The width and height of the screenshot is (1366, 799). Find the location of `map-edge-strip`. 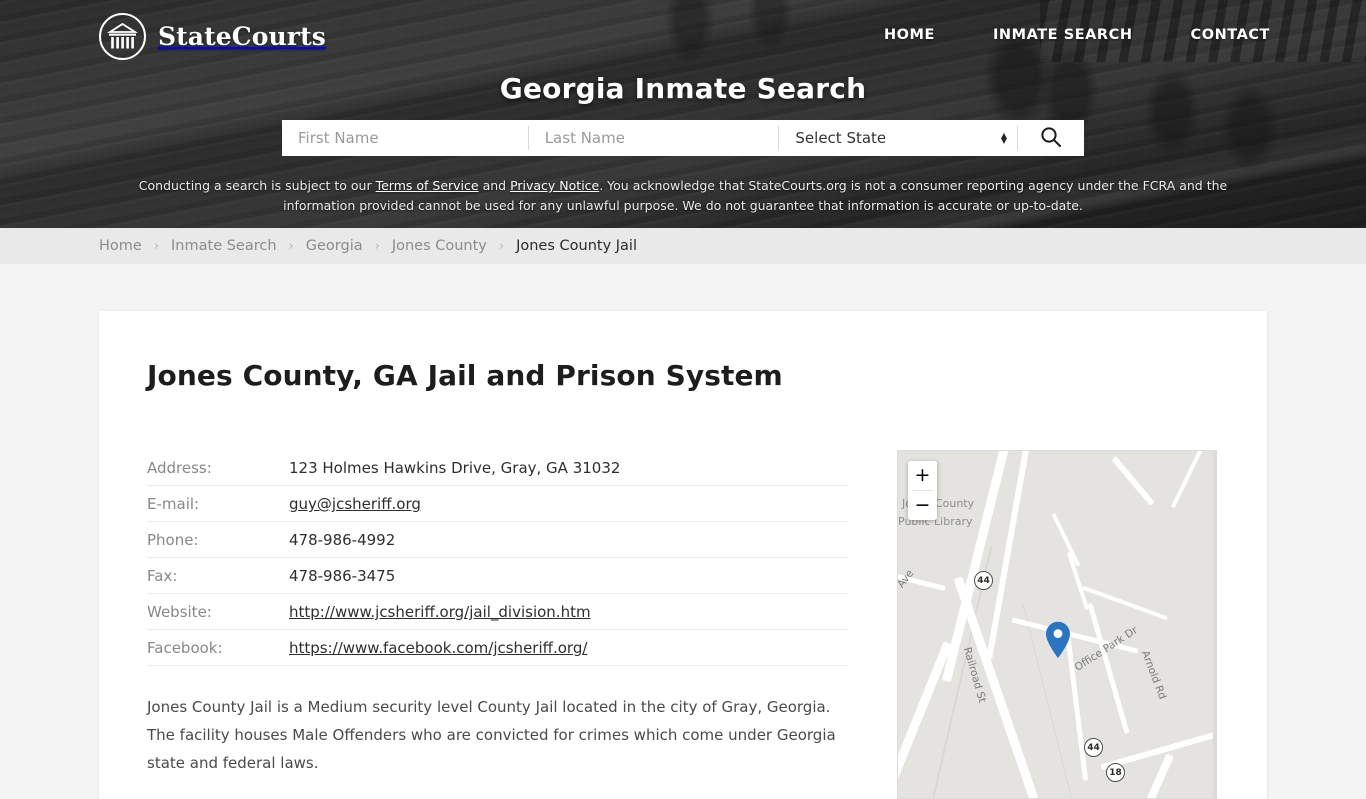

map-edge-strip is located at coordinates (1214, 624).